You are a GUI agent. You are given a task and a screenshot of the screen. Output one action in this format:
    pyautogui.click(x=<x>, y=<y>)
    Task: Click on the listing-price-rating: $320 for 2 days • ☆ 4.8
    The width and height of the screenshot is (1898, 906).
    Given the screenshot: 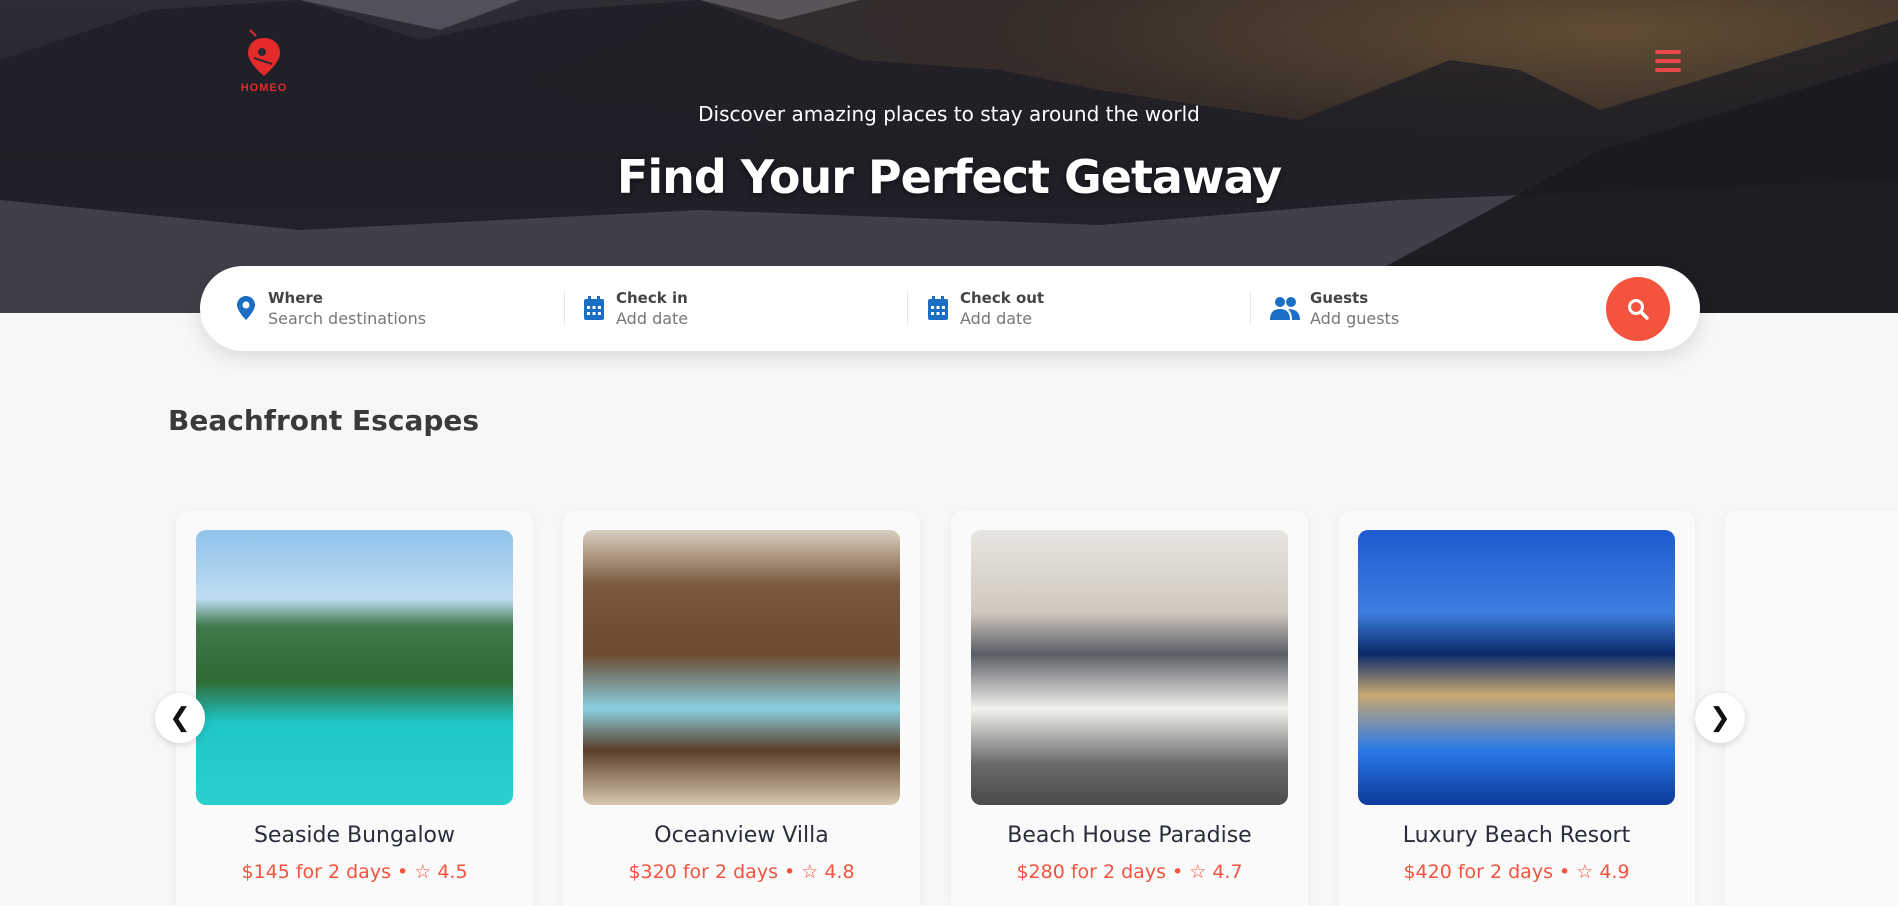 What is the action you would take?
    pyautogui.click(x=741, y=872)
    